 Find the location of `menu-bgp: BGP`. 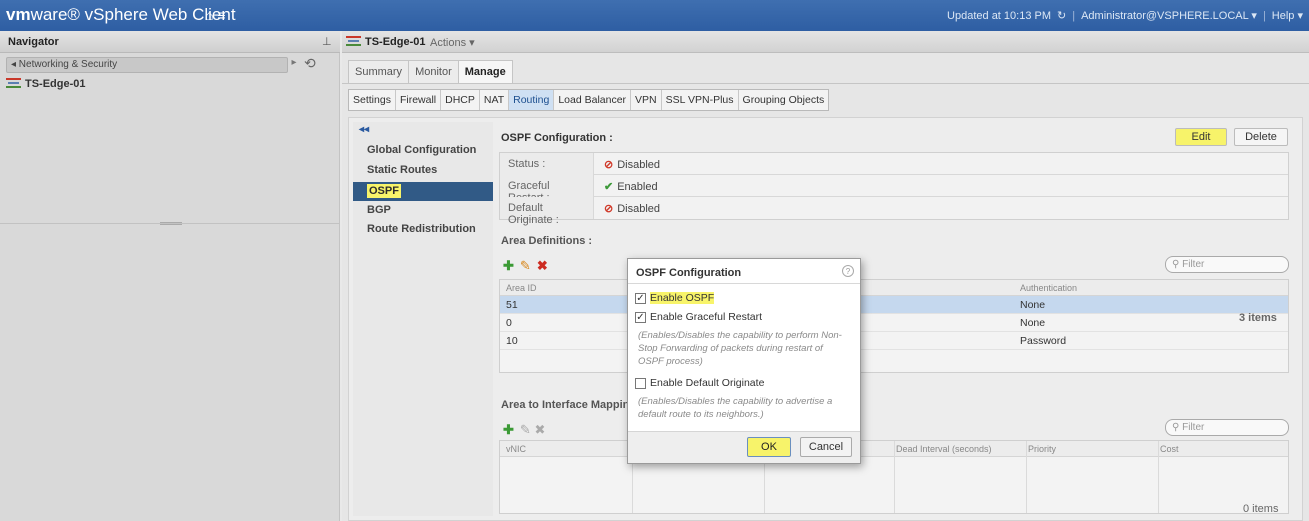

menu-bgp: BGP is located at coordinates (379, 210).